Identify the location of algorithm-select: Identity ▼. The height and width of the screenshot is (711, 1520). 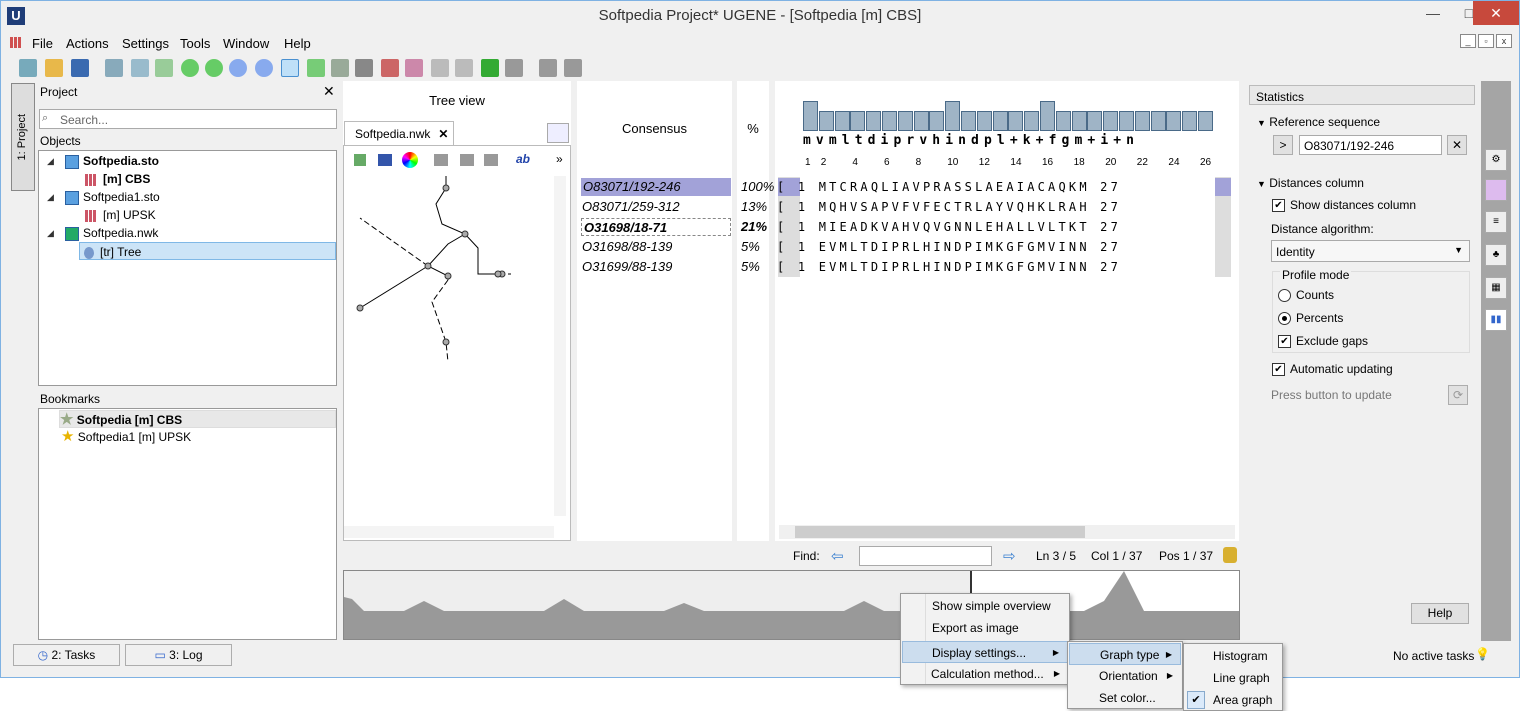
(1370, 251).